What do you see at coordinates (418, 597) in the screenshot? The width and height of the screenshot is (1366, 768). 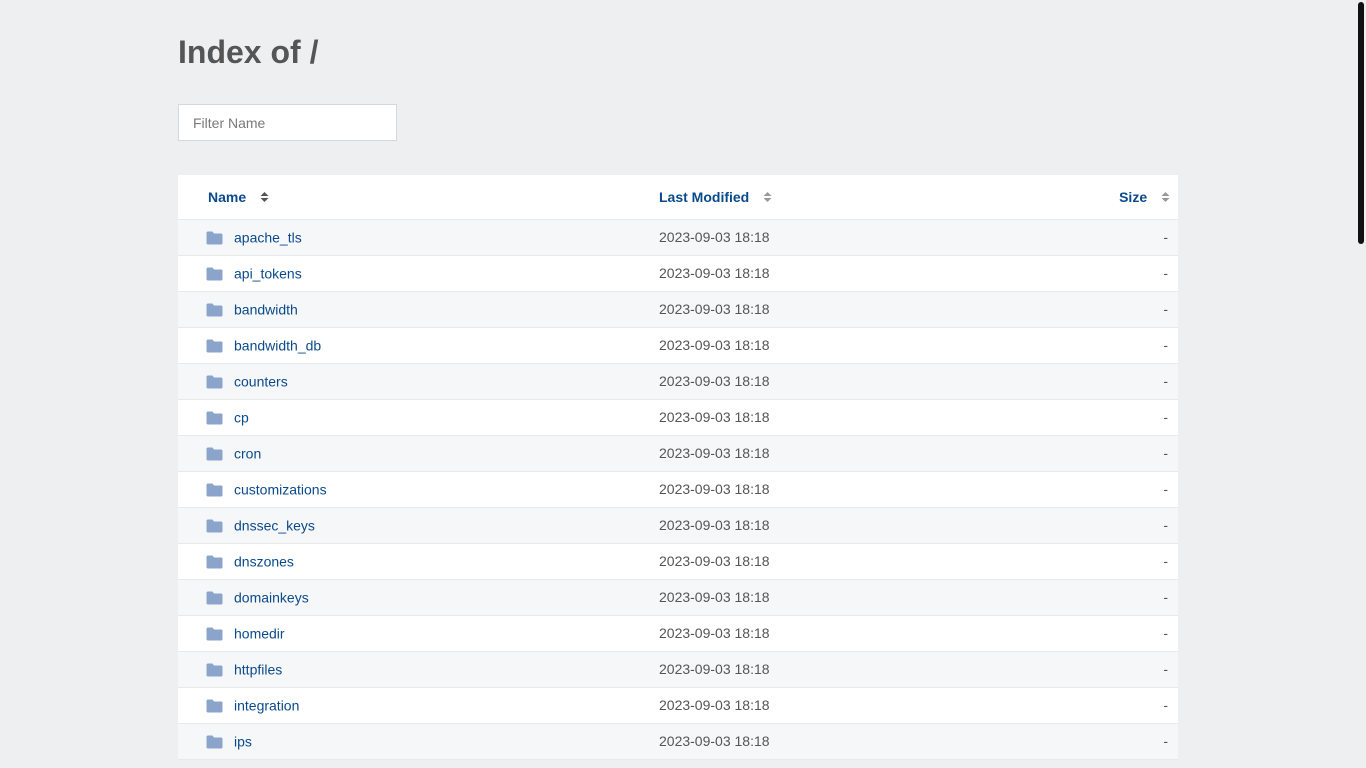 I see `name-cell: domainkeys` at bounding box center [418, 597].